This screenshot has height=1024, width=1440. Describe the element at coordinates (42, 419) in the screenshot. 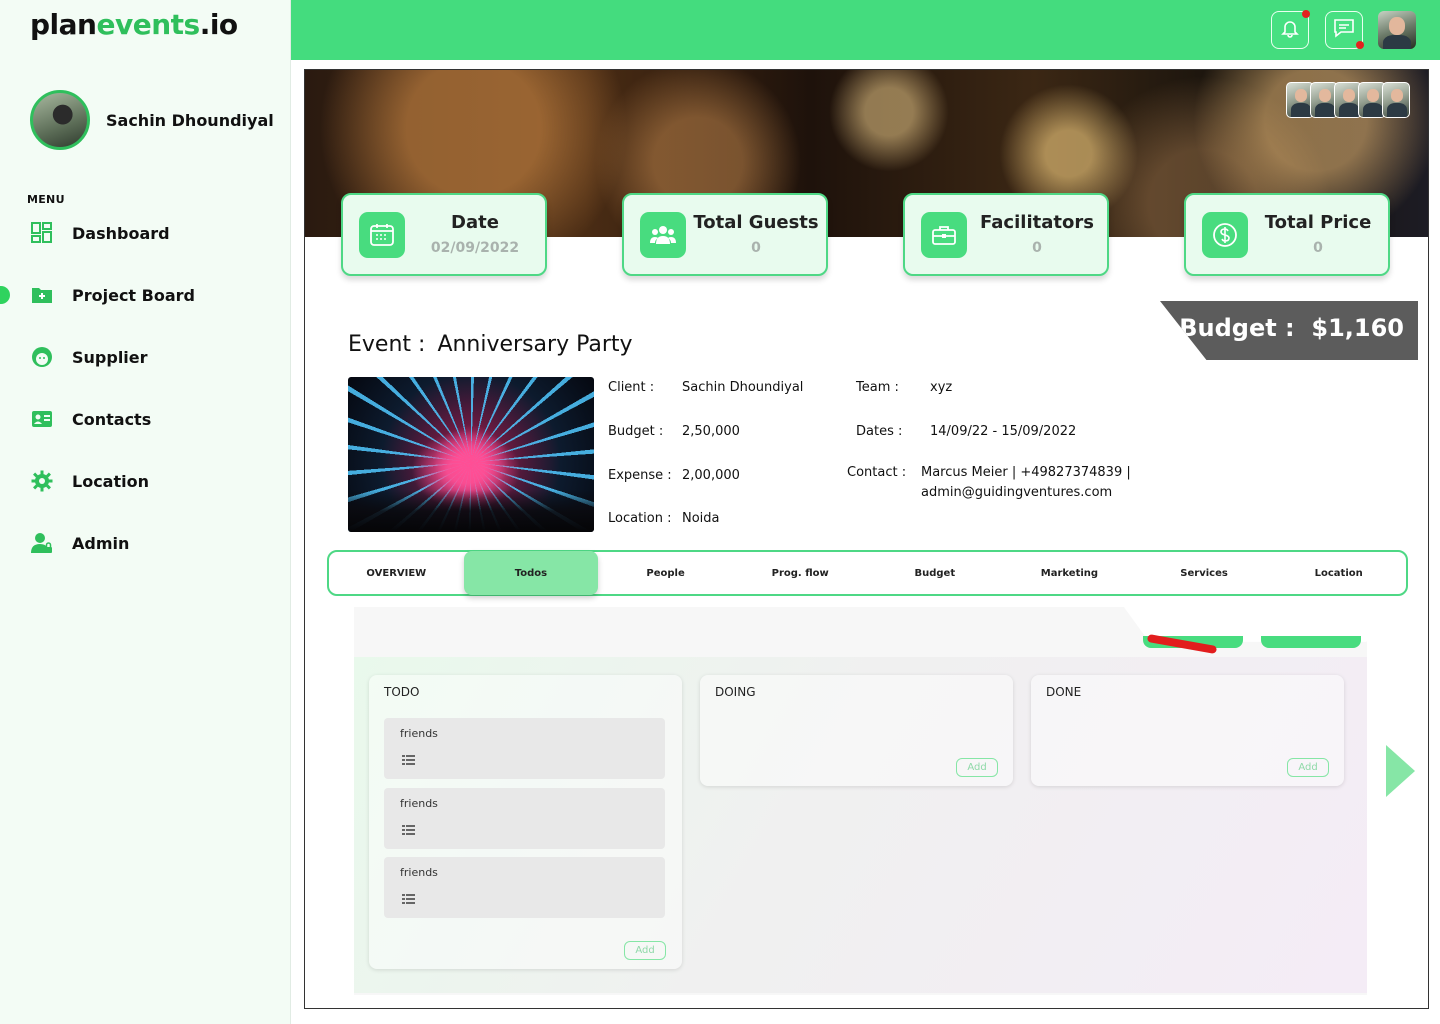

I see `contact-card-icon` at that location.